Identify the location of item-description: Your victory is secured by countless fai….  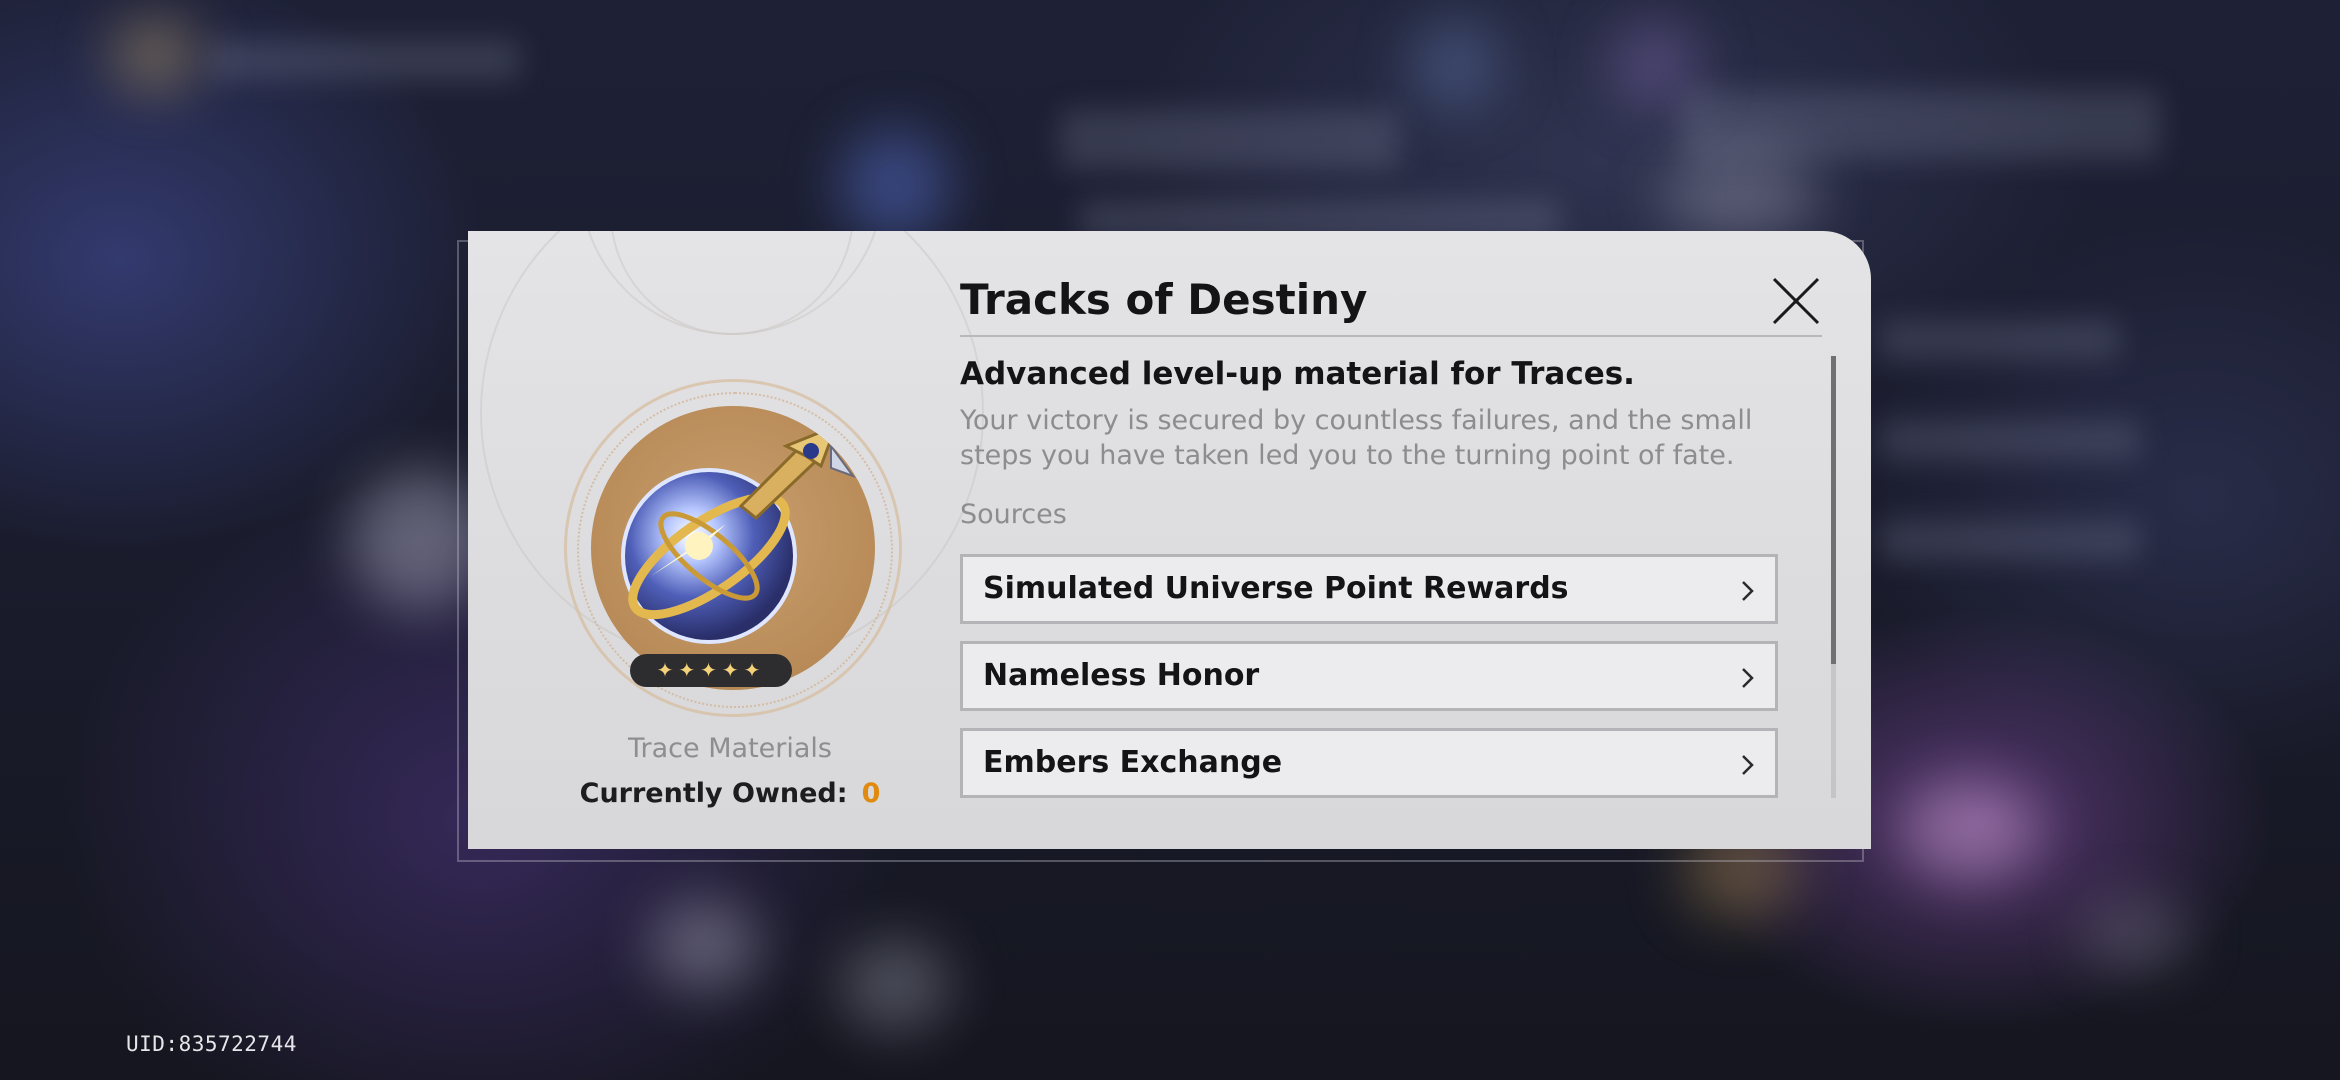
(1356, 438).